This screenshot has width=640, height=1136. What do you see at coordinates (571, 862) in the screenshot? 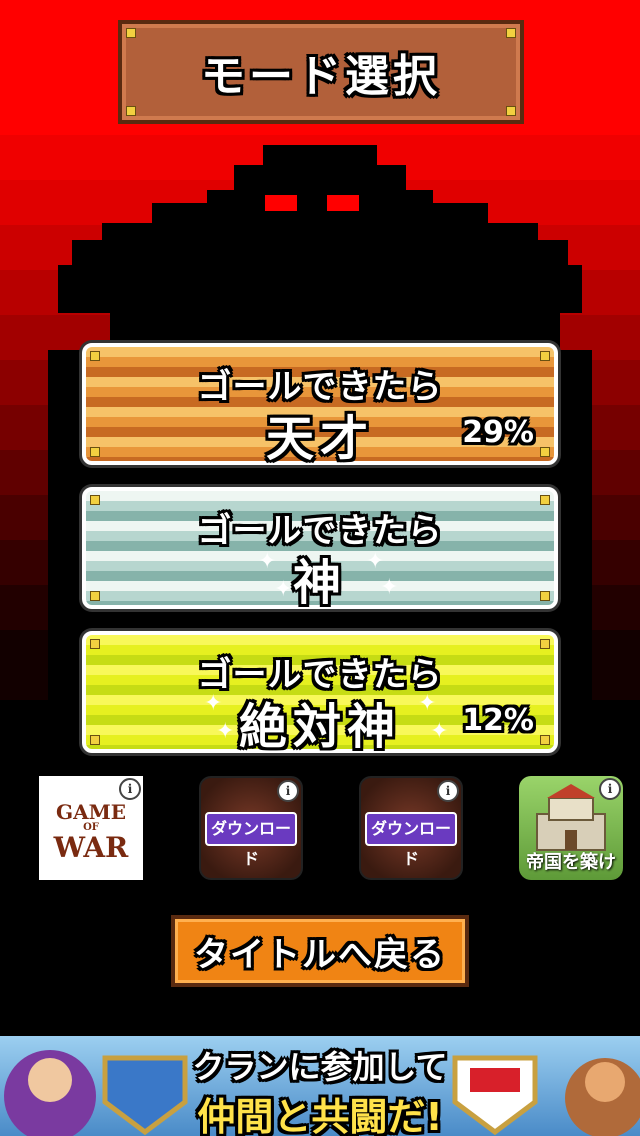
I see `ad-castle-label: 帝国を築け` at bounding box center [571, 862].